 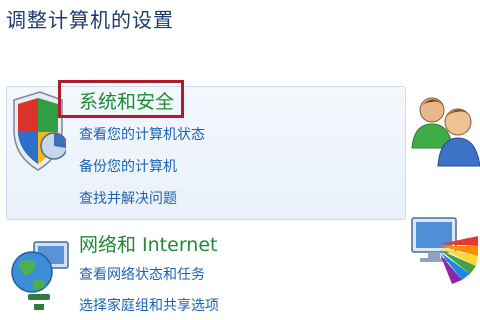 I want to click on appearance-icon, so click(x=445, y=252).